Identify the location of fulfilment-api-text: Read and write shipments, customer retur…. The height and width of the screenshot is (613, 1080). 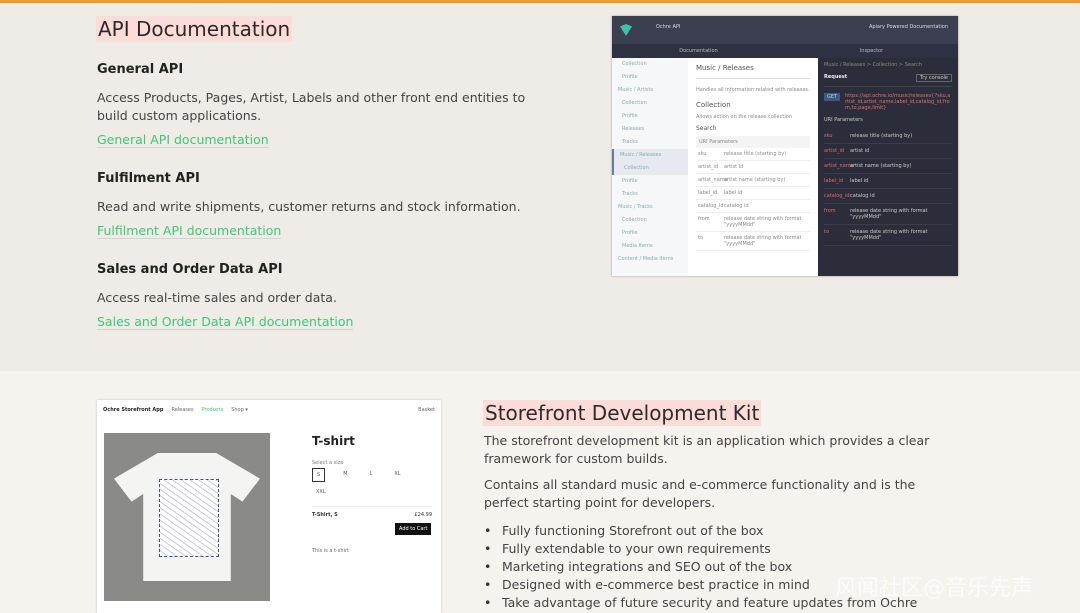
(309, 206).